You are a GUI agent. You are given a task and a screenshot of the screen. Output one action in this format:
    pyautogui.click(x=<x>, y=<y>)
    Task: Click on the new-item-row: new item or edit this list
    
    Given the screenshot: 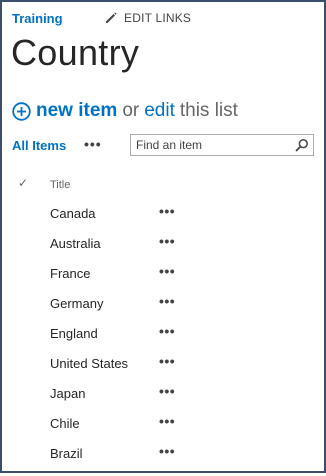 What is the action you would take?
    pyautogui.click(x=125, y=111)
    